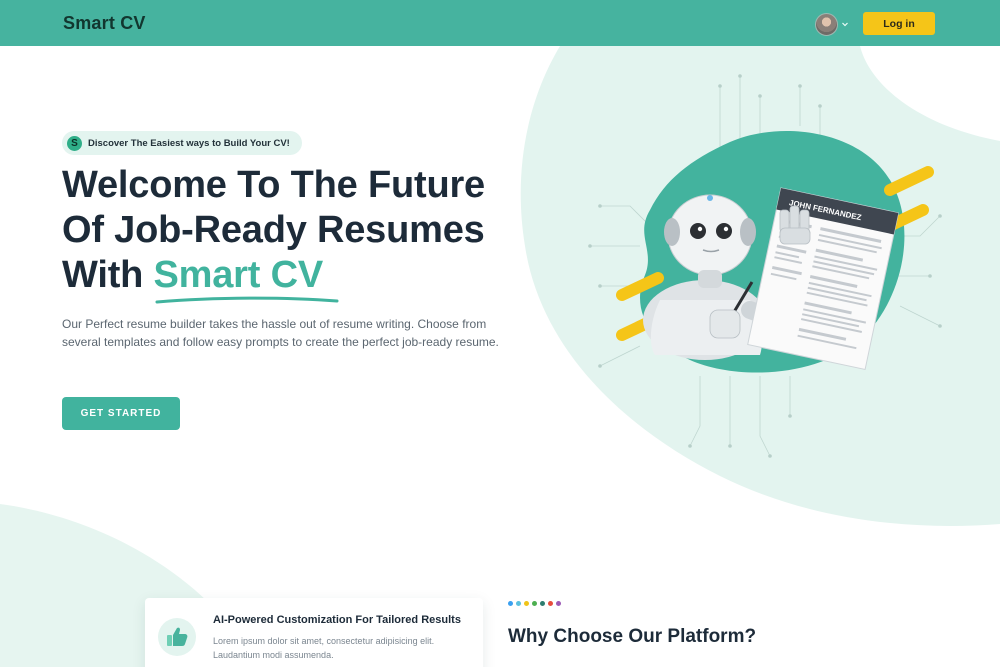  What do you see at coordinates (121, 413) in the screenshot?
I see `get-started-button: GET STARTED` at bounding box center [121, 413].